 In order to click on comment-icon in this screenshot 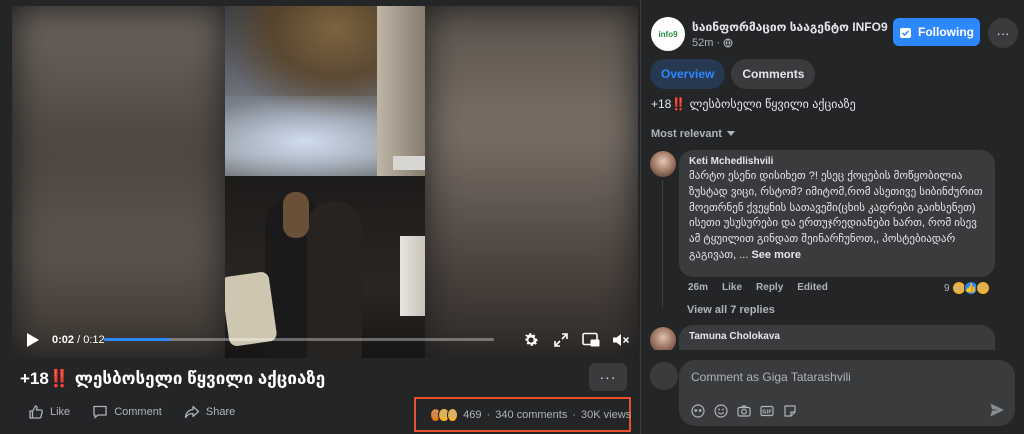, I will do `click(100, 412)`.